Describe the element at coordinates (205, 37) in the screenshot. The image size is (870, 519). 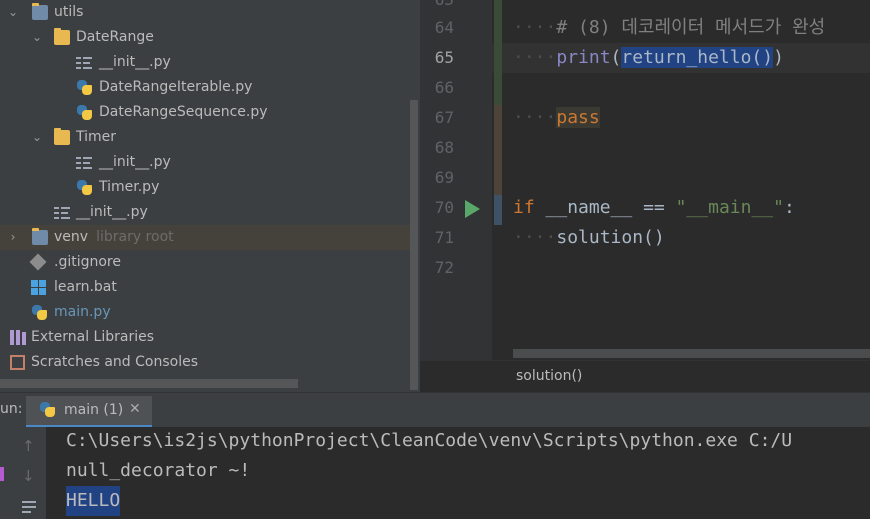
I see `tree-item-daterange: ⌄ DateRange` at that location.